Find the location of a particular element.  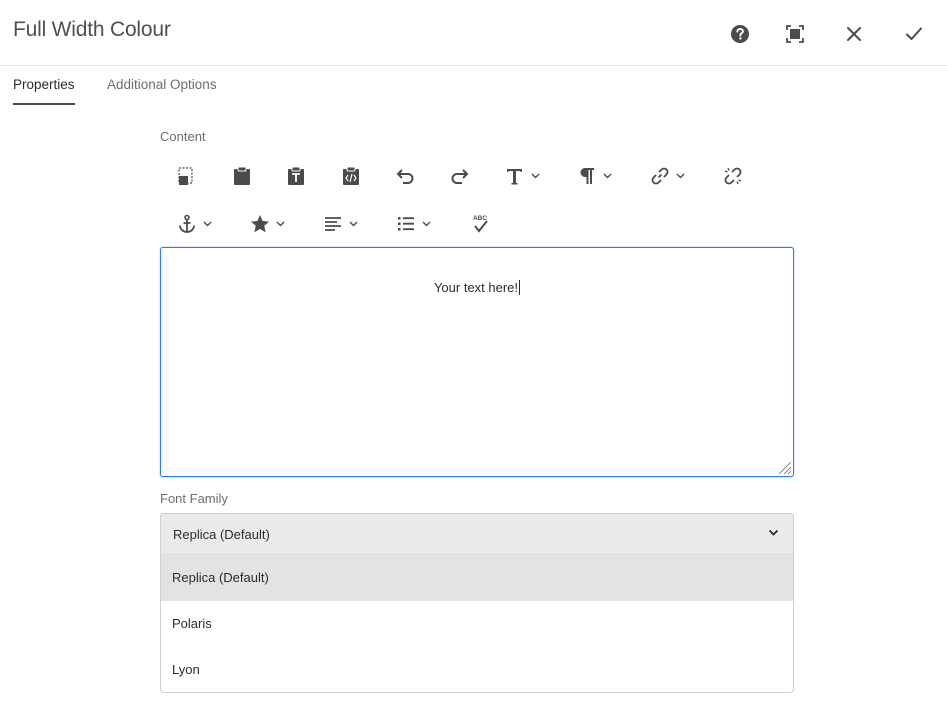

paste-wordhtml-icon is located at coordinates (351, 175).